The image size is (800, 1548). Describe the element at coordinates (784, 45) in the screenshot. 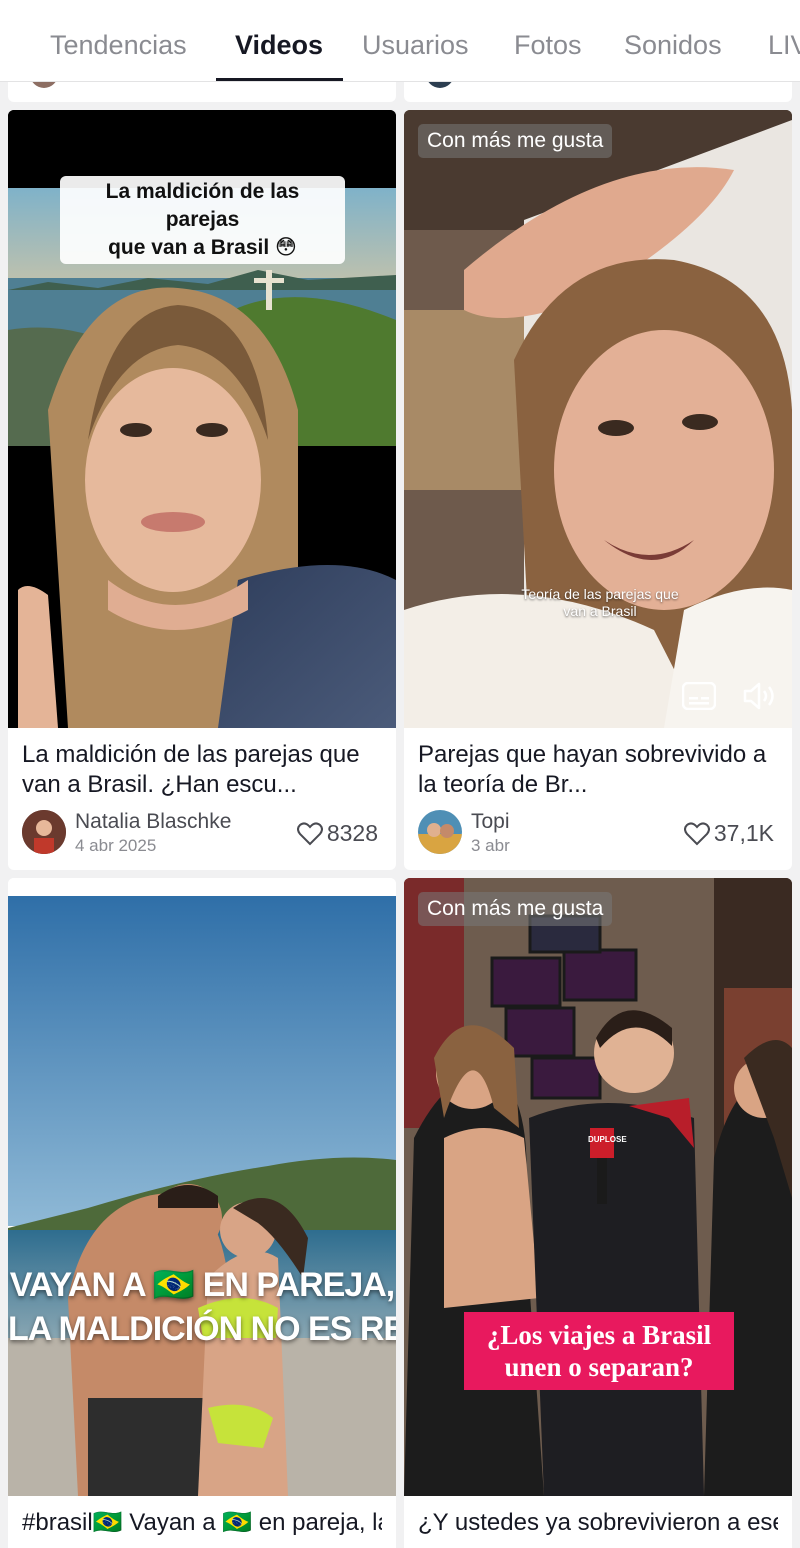

I see `tab-live: LIVE` at that location.